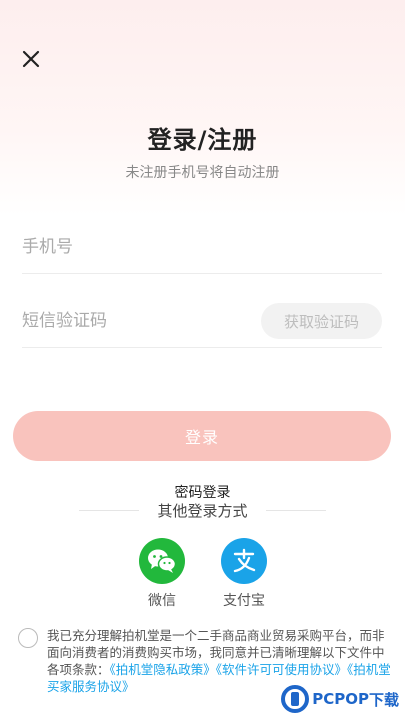 This screenshot has height=720, width=405. What do you see at coordinates (132, 320) in the screenshot?
I see `sms-code-input` at bounding box center [132, 320].